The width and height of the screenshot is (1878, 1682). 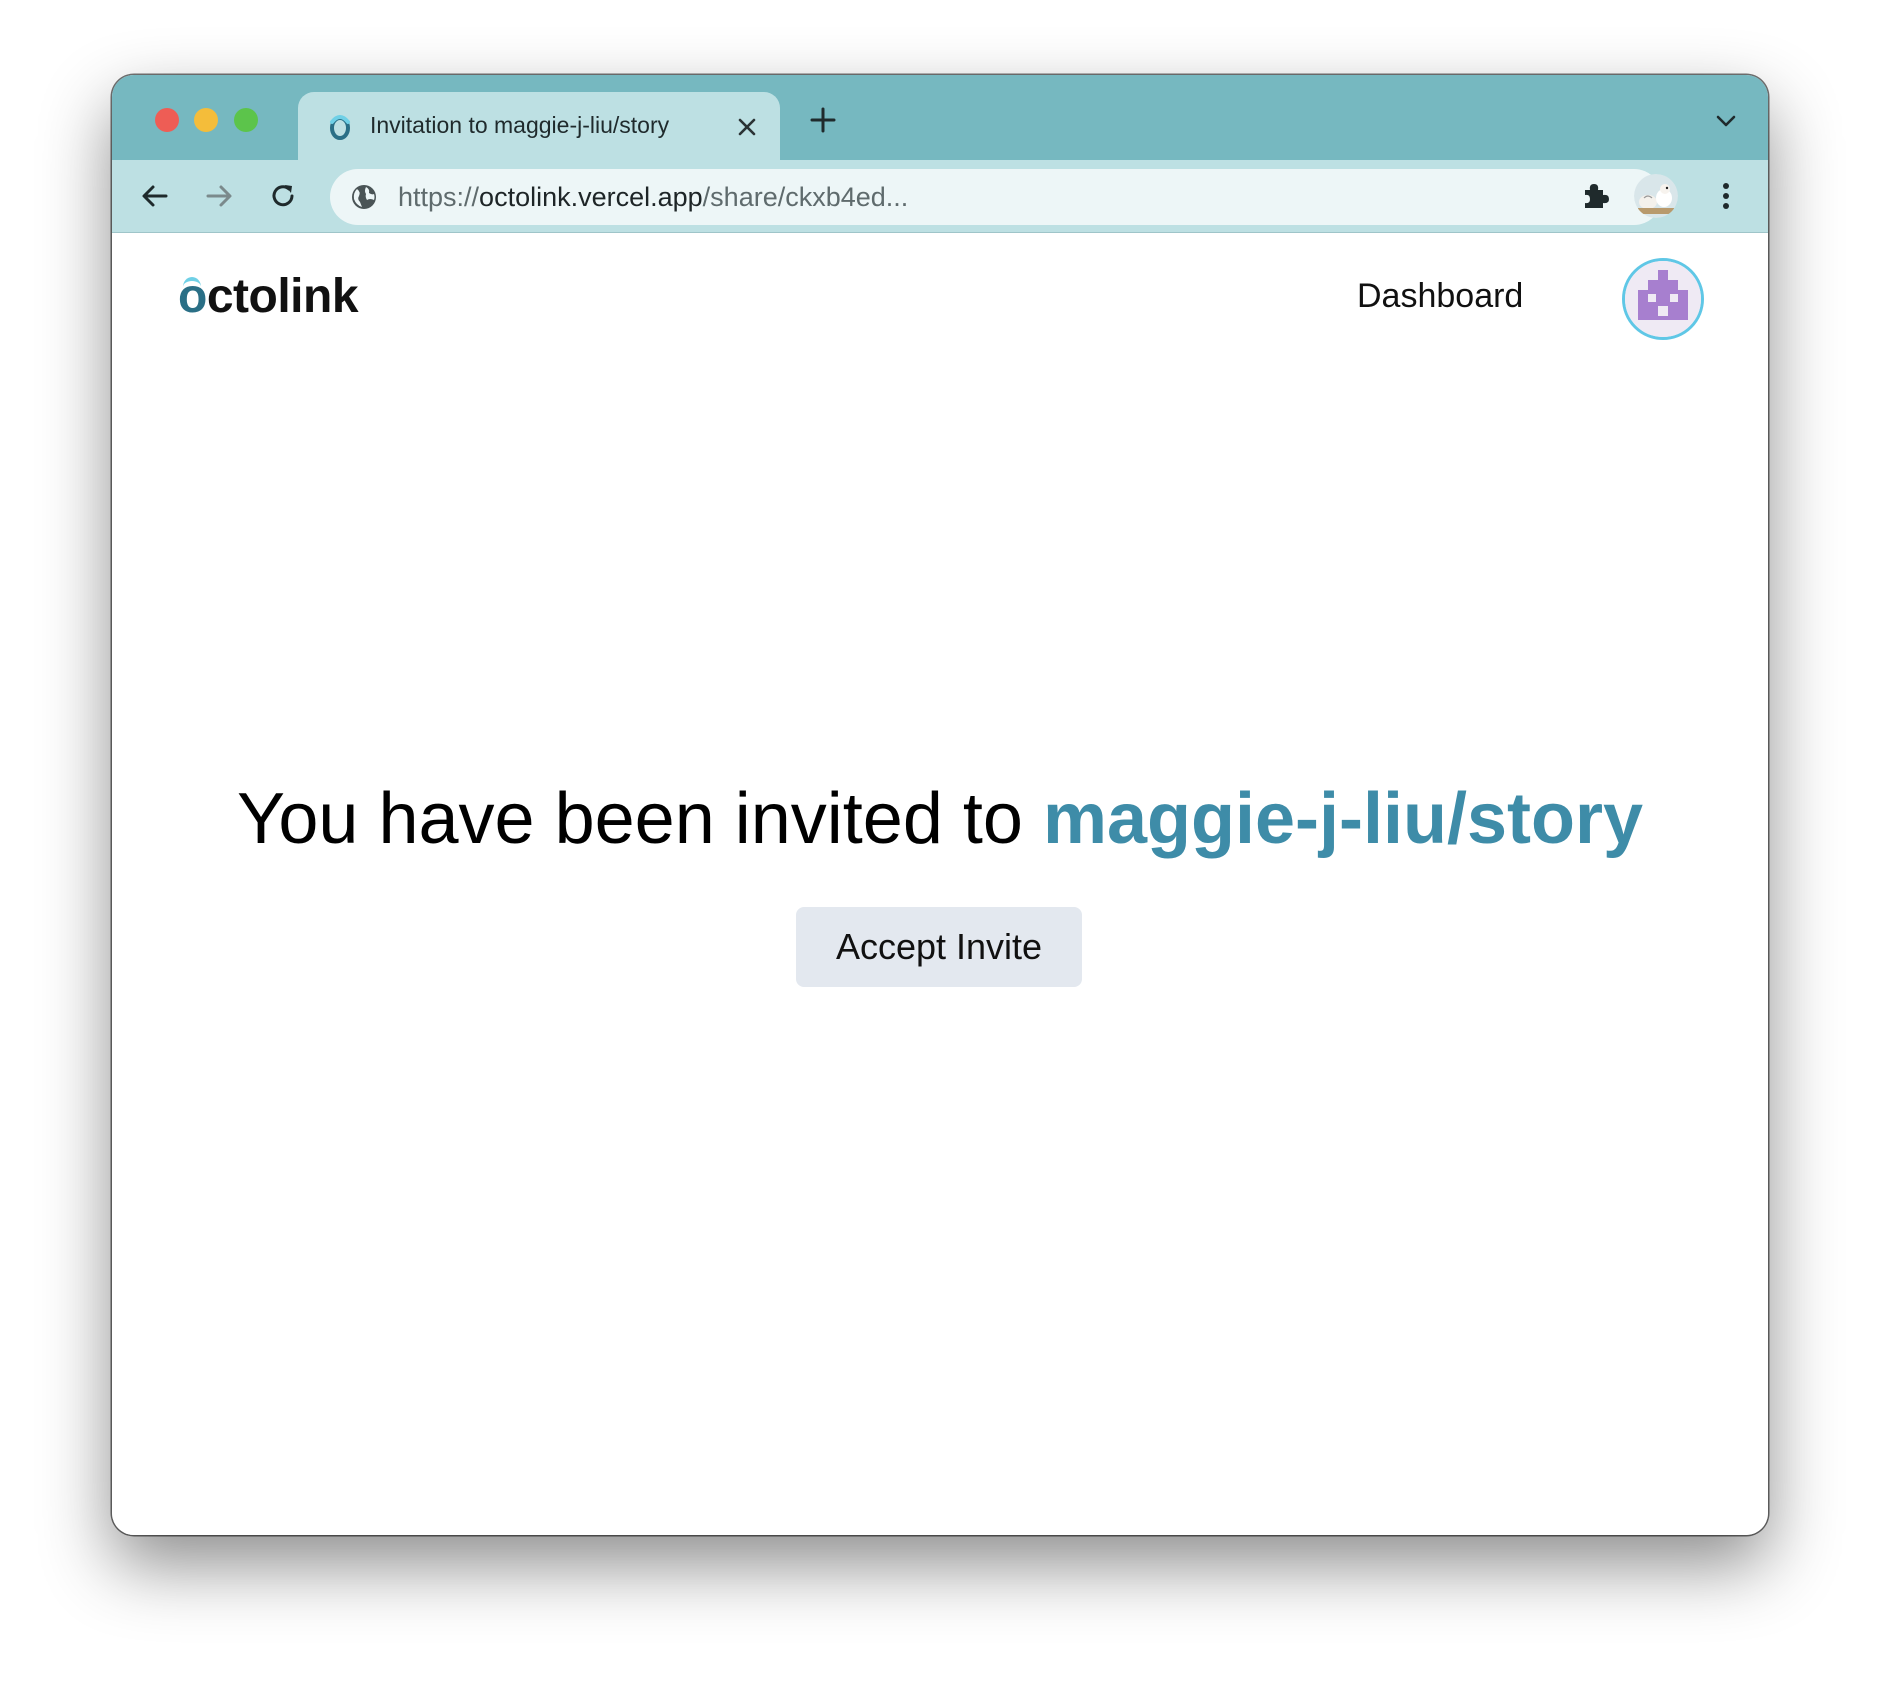 What do you see at coordinates (1726, 196) in the screenshot?
I see `kebab-menu-icon` at bounding box center [1726, 196].